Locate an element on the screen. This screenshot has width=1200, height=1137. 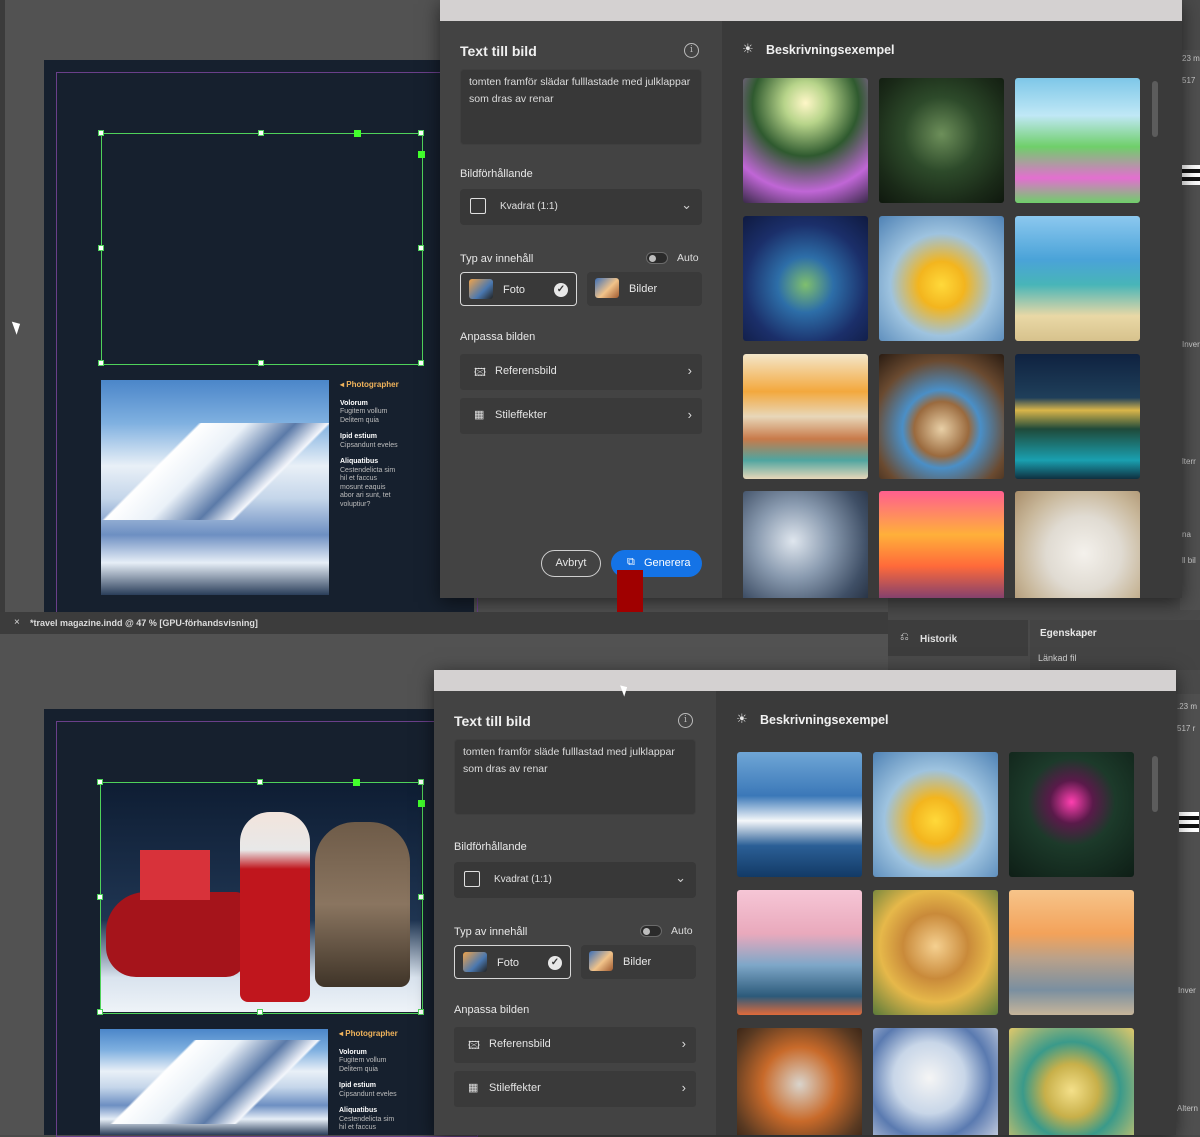
edge-label: lterr is located at coordinates (1189, 461).